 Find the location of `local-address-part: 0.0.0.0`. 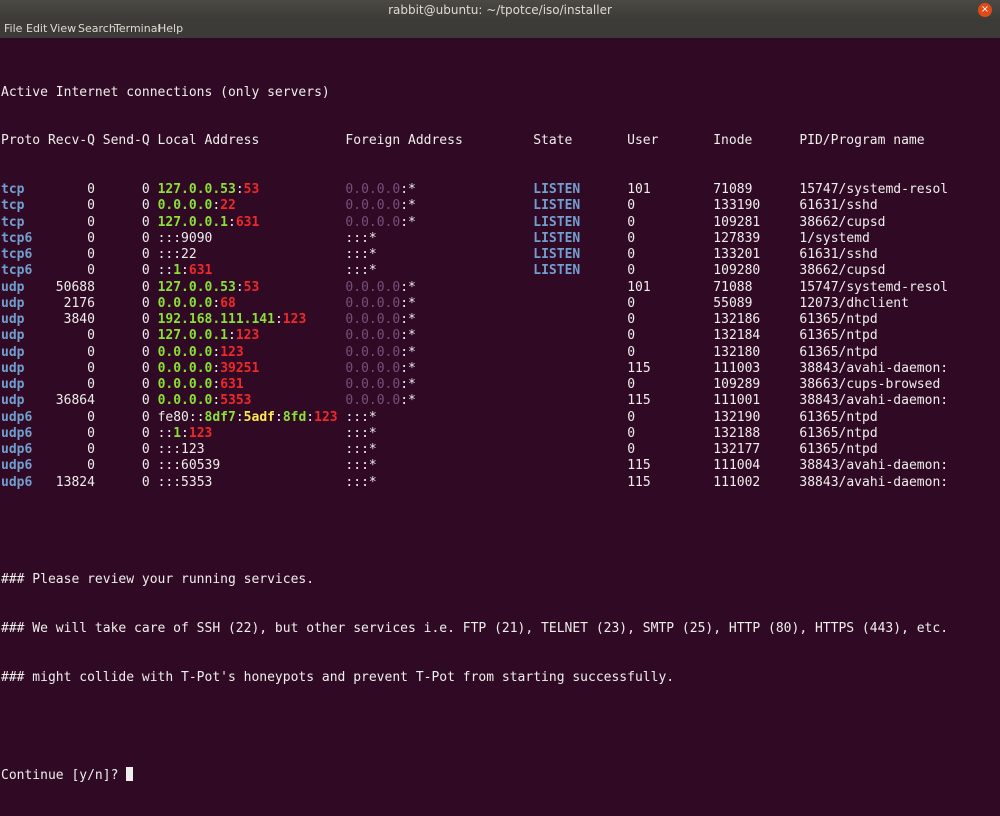

local-address-part: 0.0.0.0 is located at coordinates (185, 368).